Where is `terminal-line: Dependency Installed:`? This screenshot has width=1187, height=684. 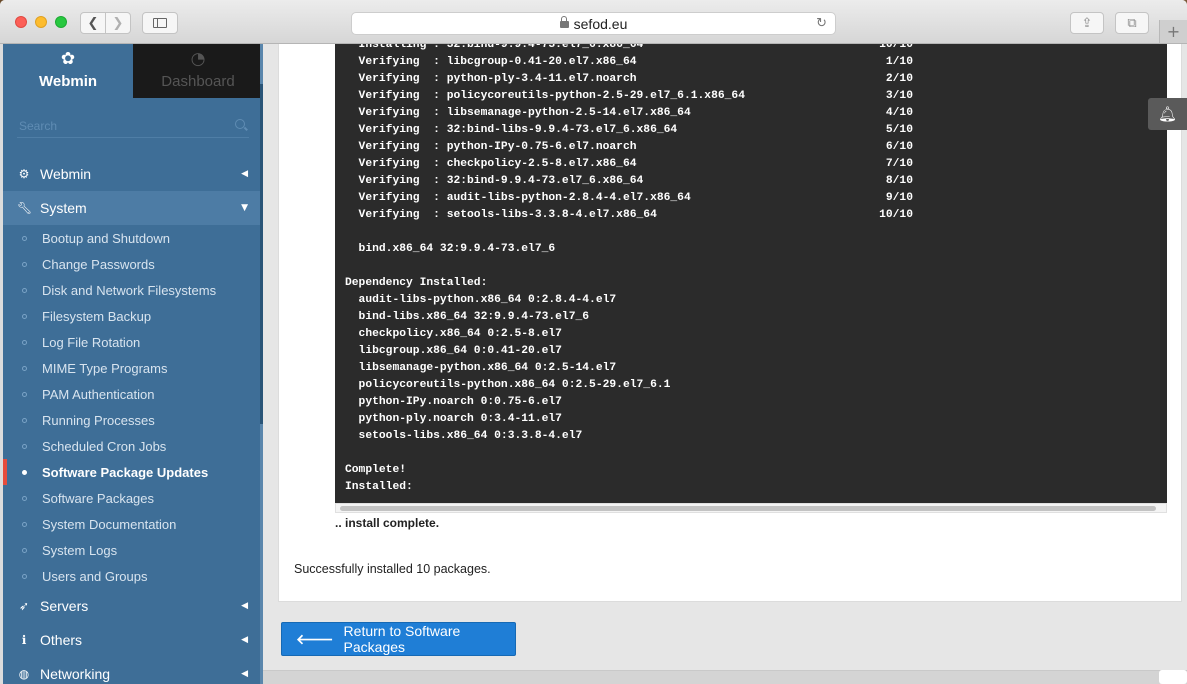
terminal-line: Dependency Installed: is located at coordinates (416, 283).